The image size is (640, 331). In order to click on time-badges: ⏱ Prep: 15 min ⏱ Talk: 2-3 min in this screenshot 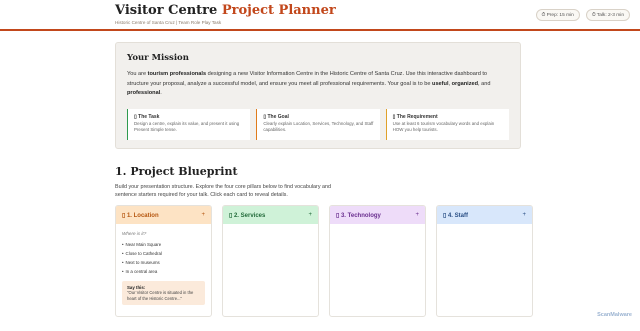, I will do `click(582, 14)`.